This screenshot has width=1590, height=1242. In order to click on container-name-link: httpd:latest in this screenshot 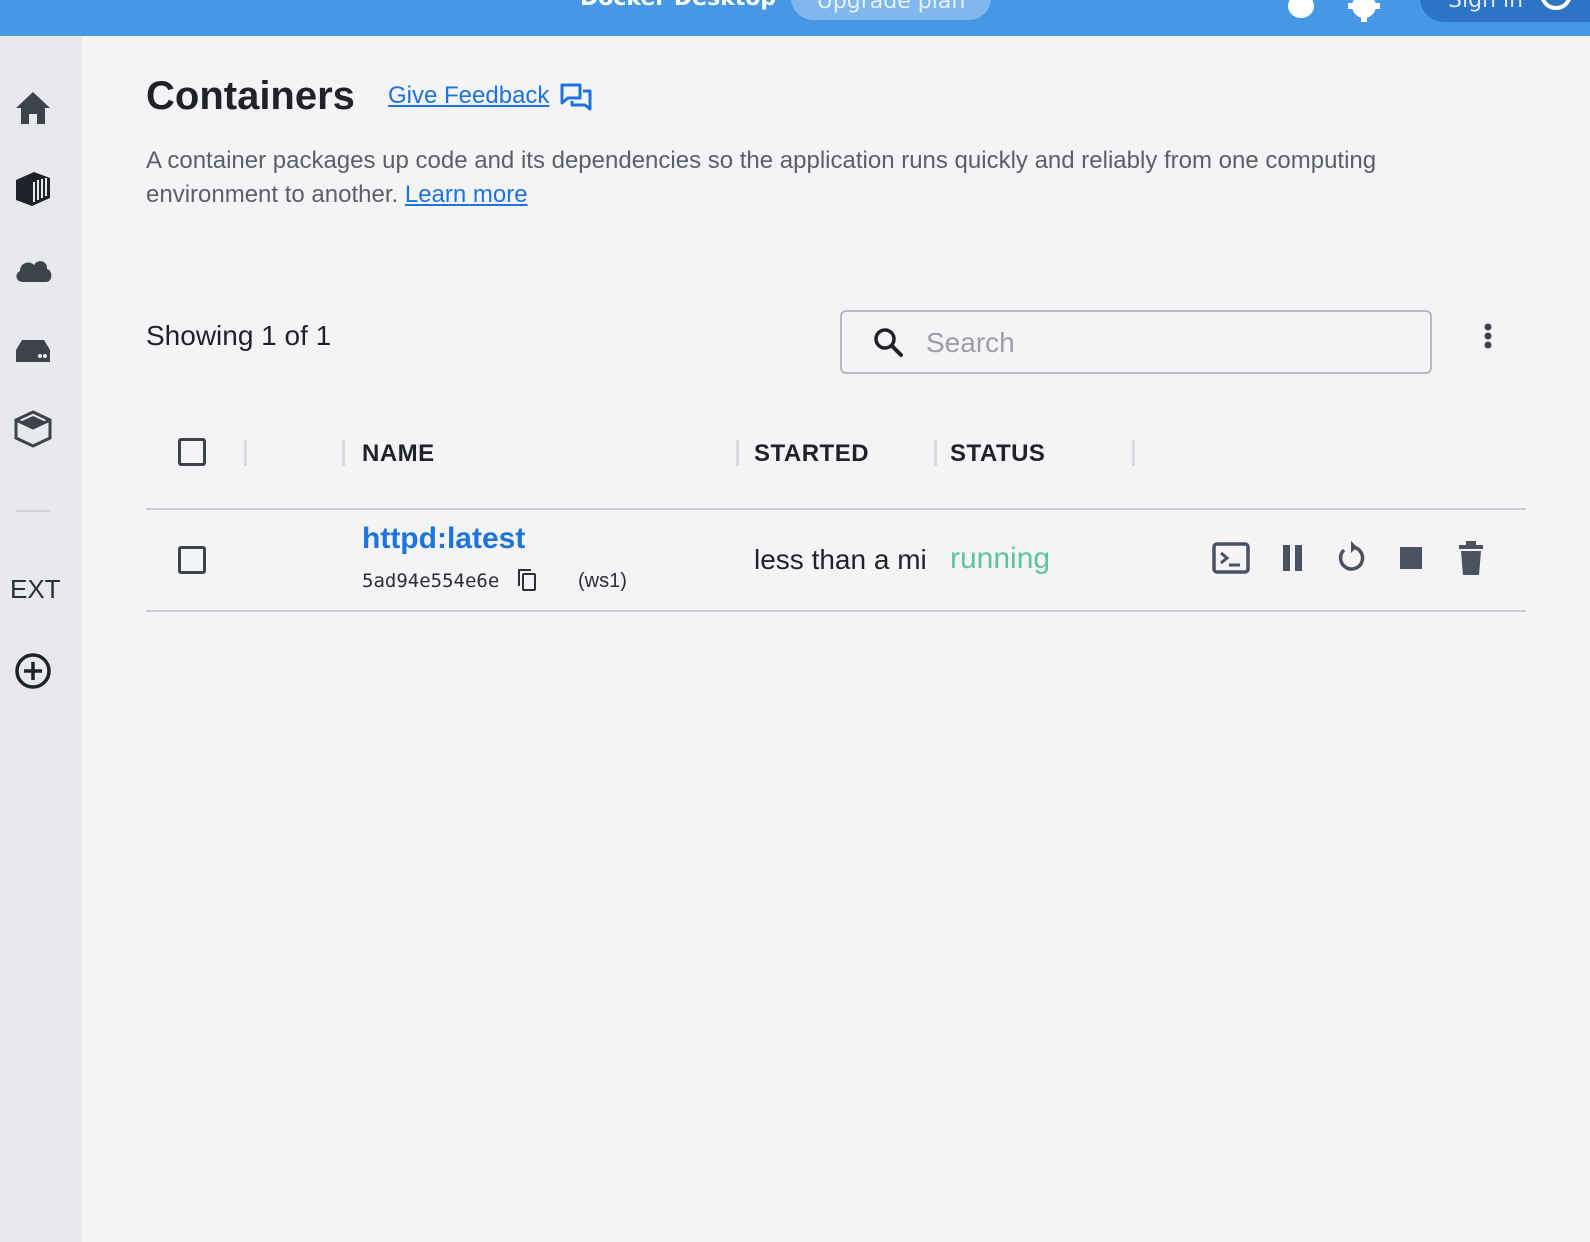, I will do `click(443, 539)`.